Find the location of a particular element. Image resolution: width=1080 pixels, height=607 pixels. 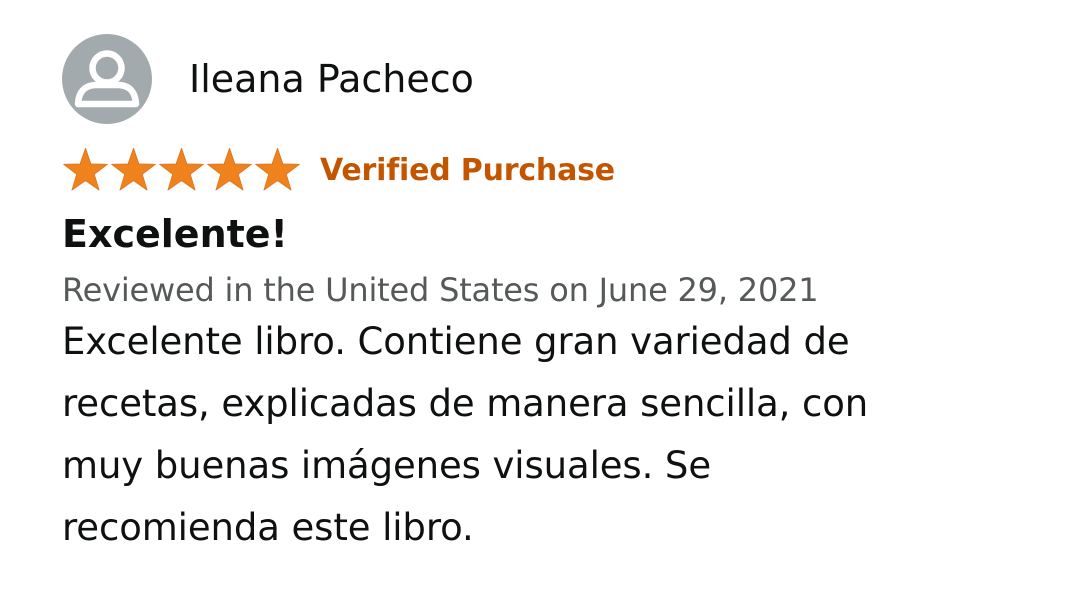

review-body-line: recomienda este libro. is located at coordinates (268, 527).